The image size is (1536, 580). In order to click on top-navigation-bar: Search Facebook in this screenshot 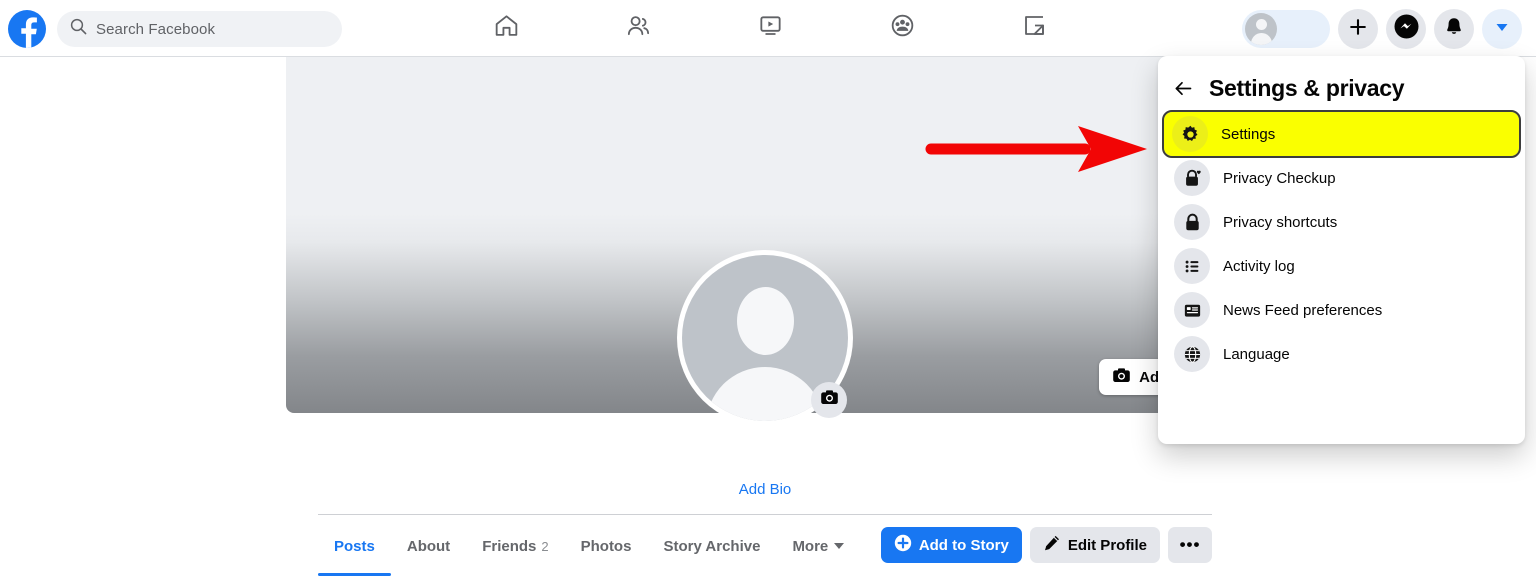, I will do `click(768, 28)`.